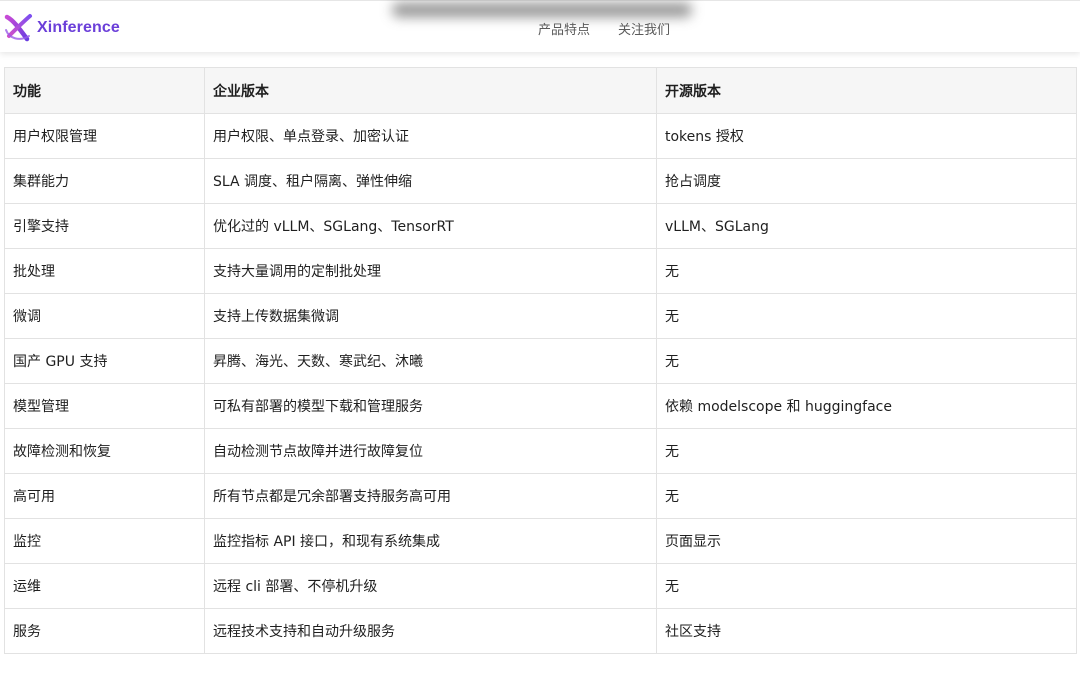  I want to click on table-row: 集群能力 SLA 调度、租户隔离、弹性伸缩 抢占调度, so click(540, 181).